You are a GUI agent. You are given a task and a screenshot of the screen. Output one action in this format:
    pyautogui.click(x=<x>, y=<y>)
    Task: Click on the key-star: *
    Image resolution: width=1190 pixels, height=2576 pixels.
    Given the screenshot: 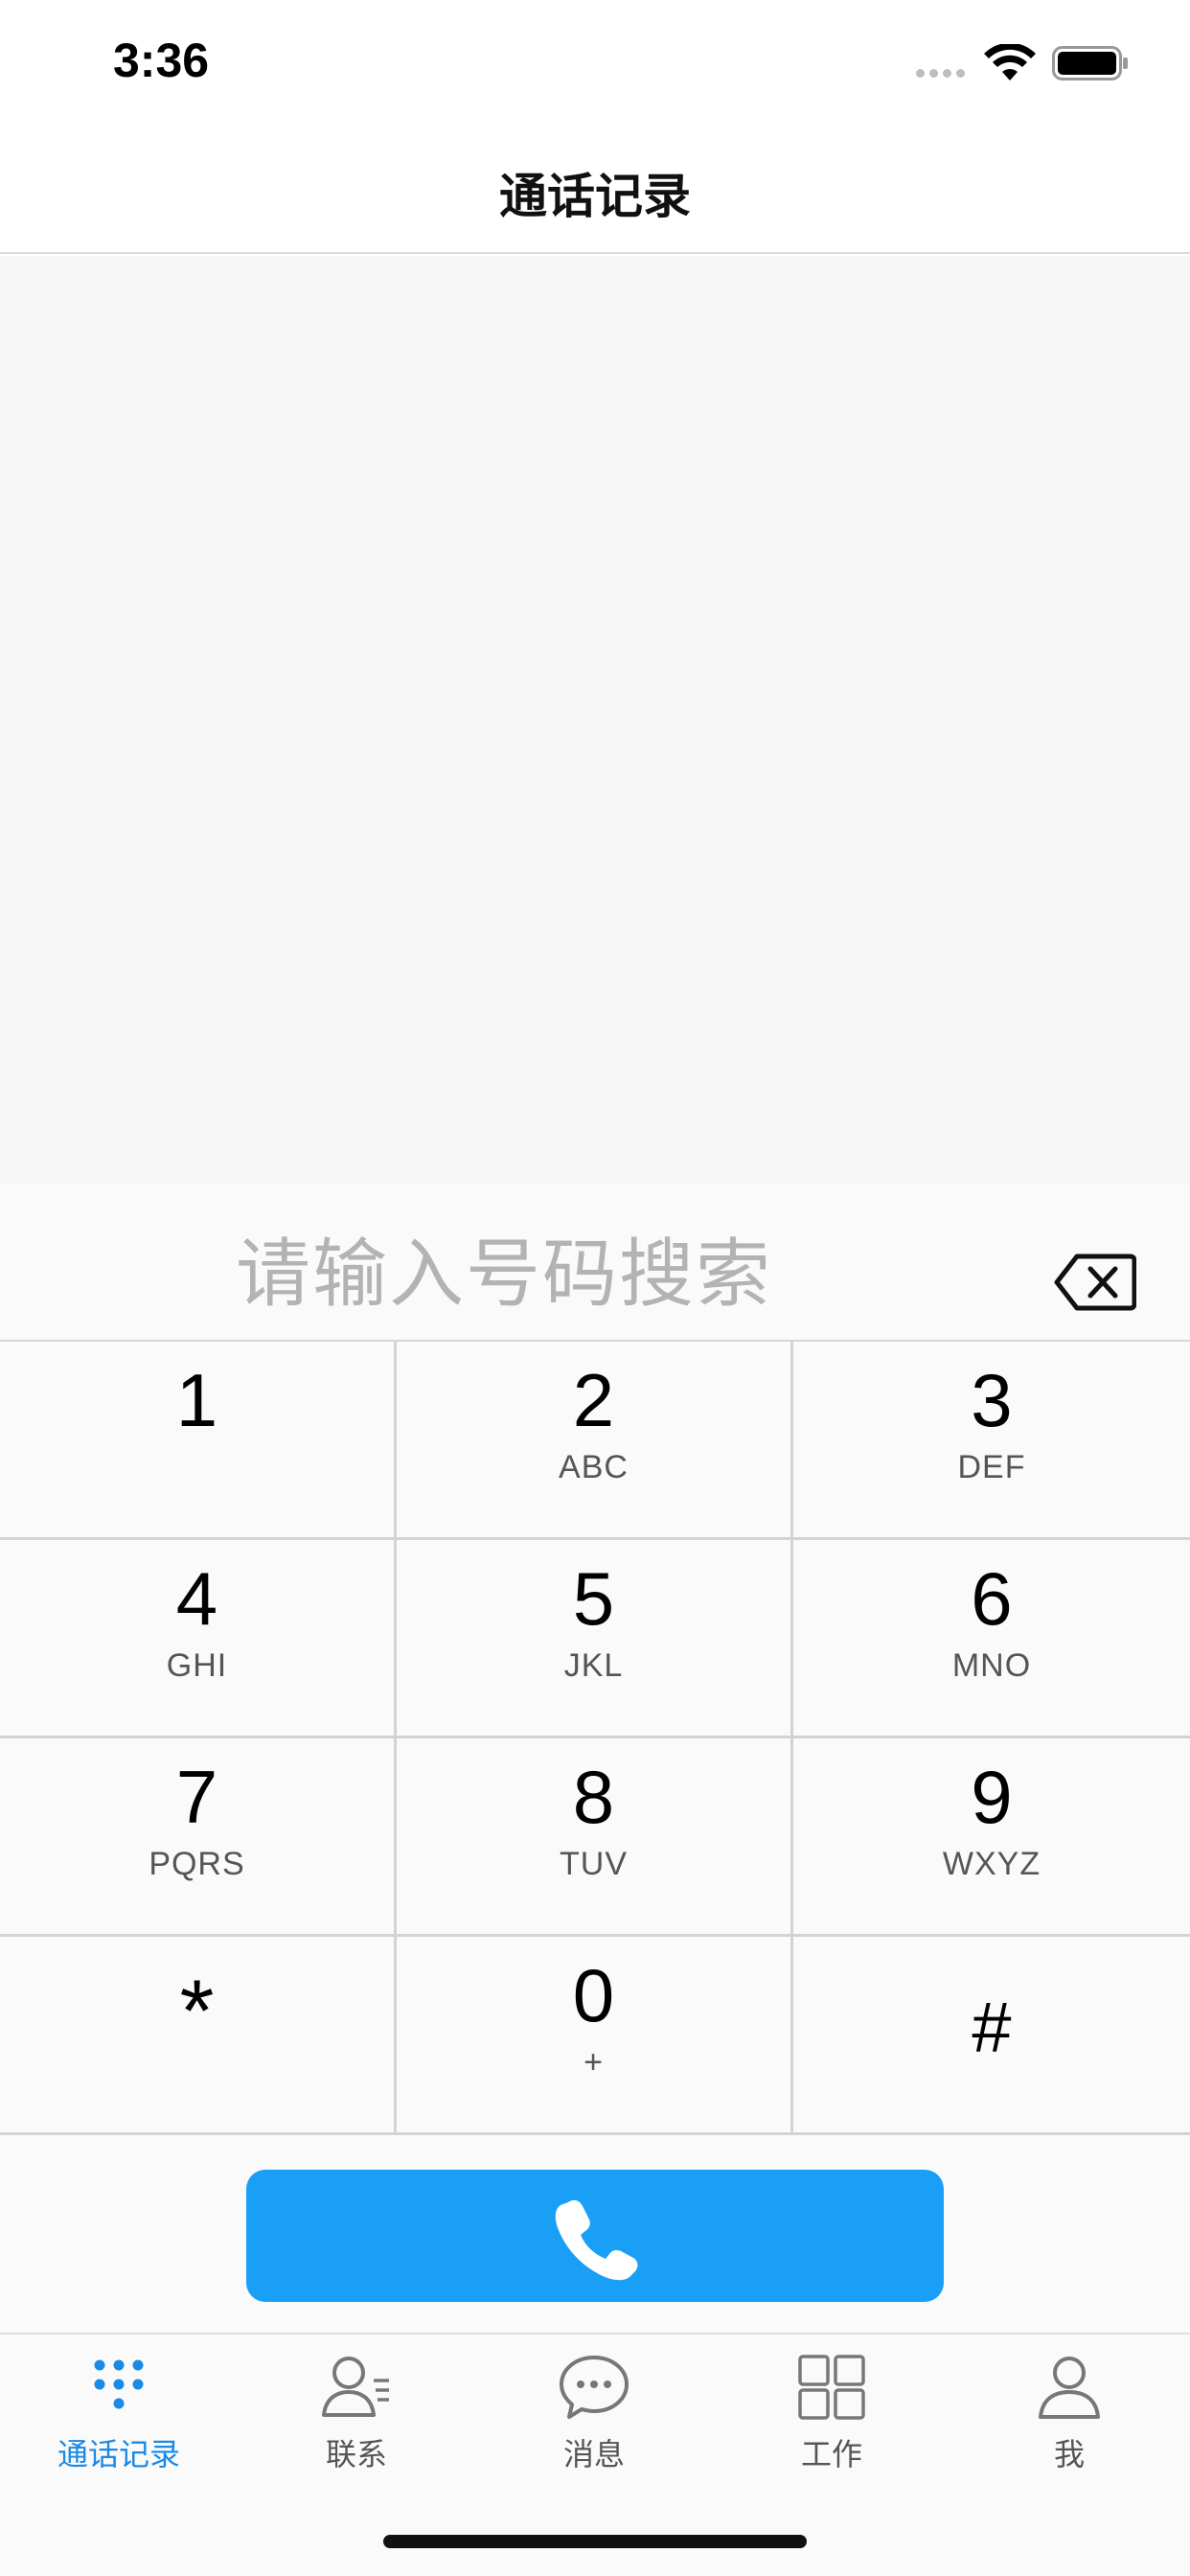 What is the action you would take?
    pyautogui.click(x=199, y=2036)
    